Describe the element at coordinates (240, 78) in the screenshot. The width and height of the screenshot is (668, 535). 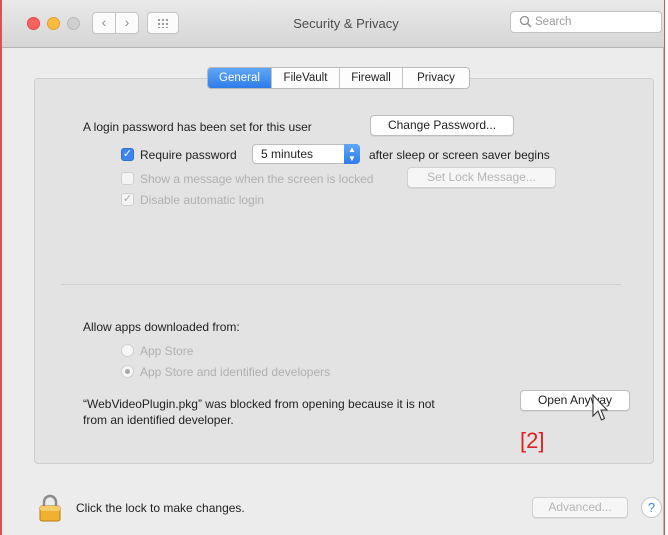
I see `tab-general: General` at that location.